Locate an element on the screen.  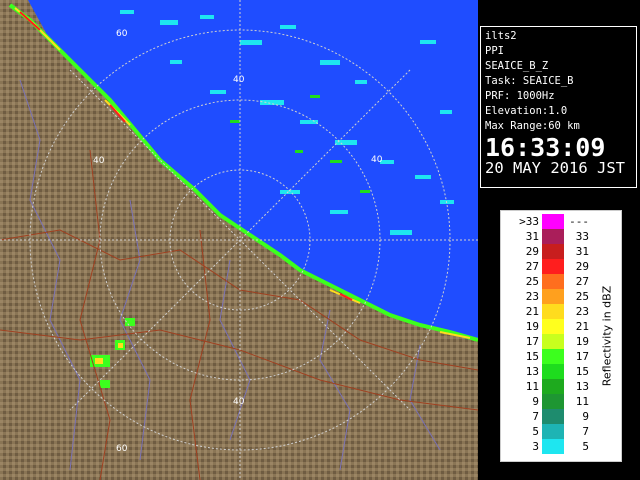
legend-lower-value: 9 is located at coordinates (535, 401).